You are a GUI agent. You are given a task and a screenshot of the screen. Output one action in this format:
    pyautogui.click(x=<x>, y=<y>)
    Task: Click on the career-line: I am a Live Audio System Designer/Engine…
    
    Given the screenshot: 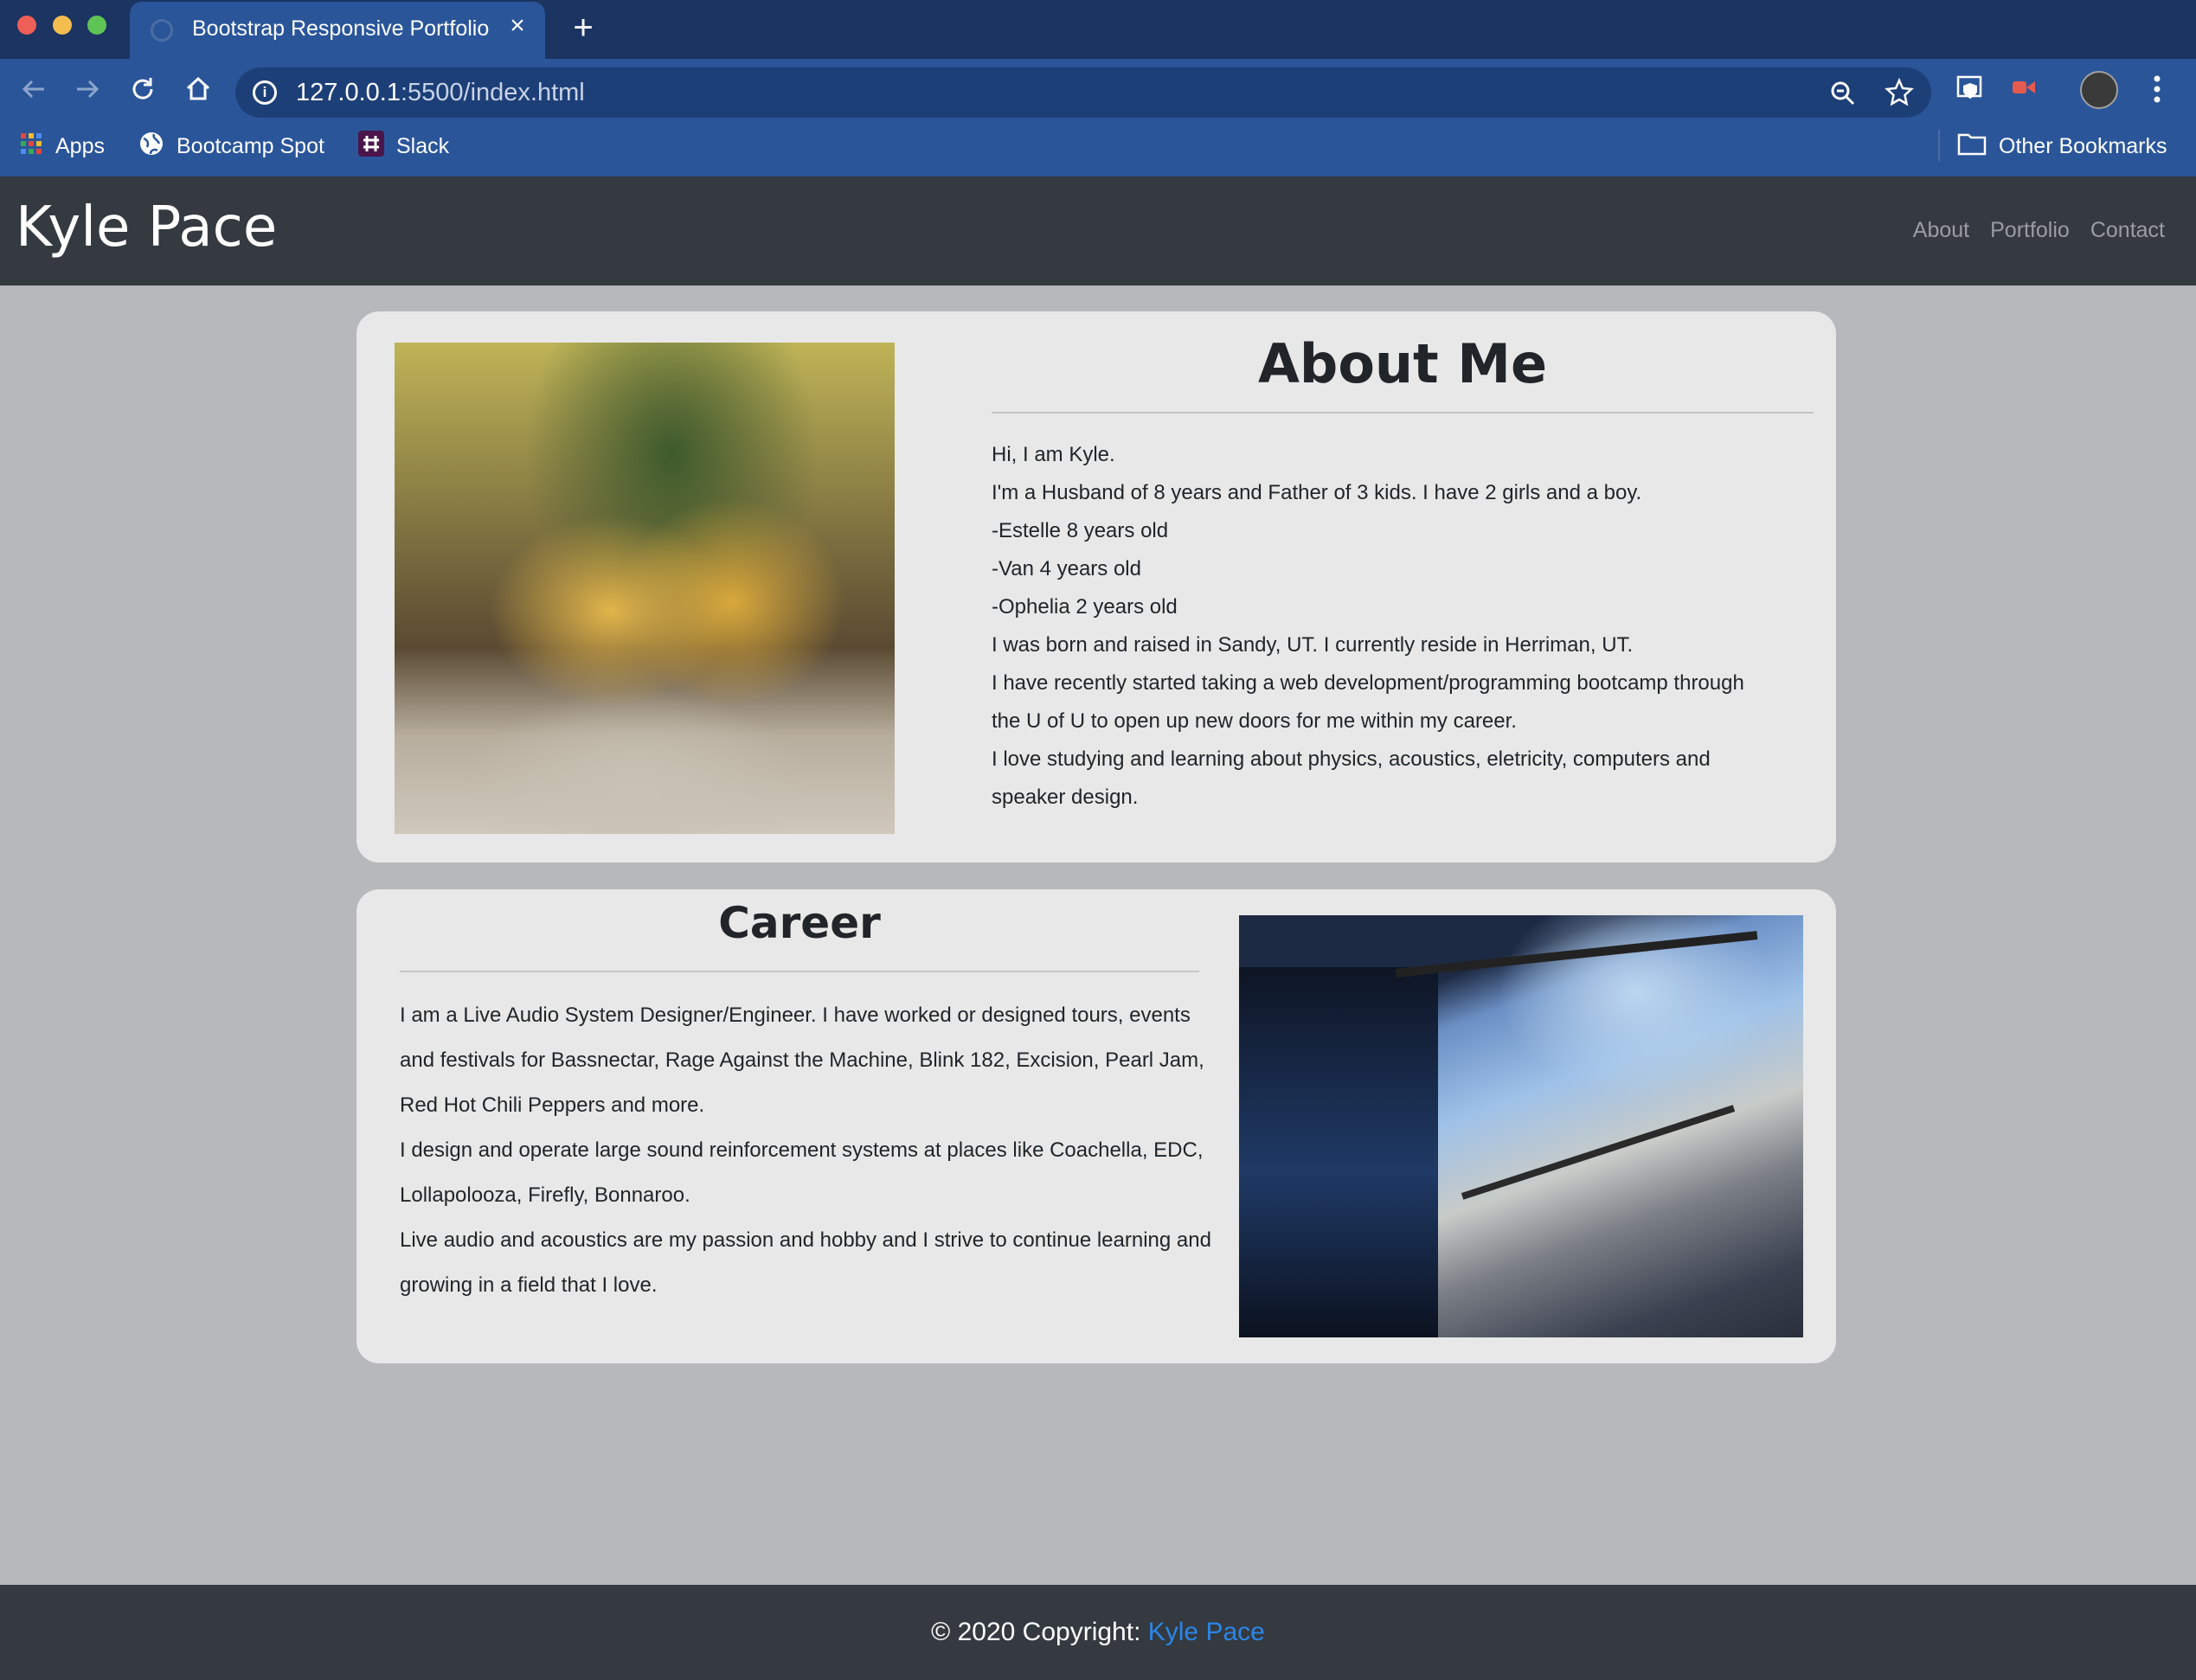 What is the action you would take?
    pyautogui.click(x=802, y=1060)
    